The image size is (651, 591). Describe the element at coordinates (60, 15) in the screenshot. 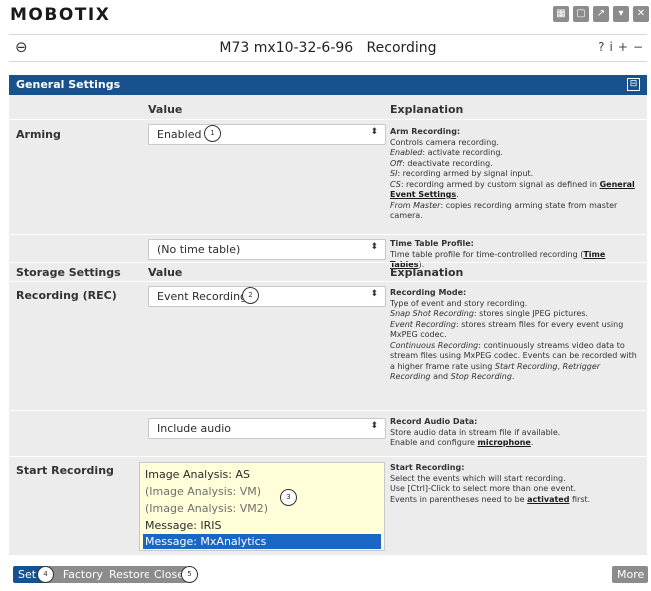

I see `mobotix-logo: MOBOTIX` at that location.